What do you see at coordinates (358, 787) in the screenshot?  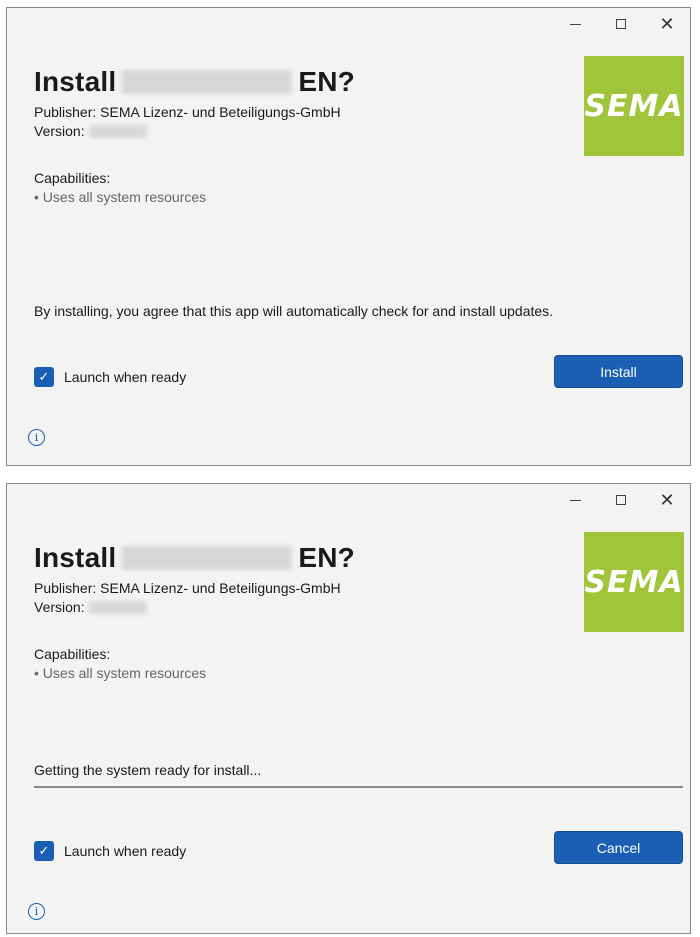 I see `progress-bar` at bounding box center [358, 787].